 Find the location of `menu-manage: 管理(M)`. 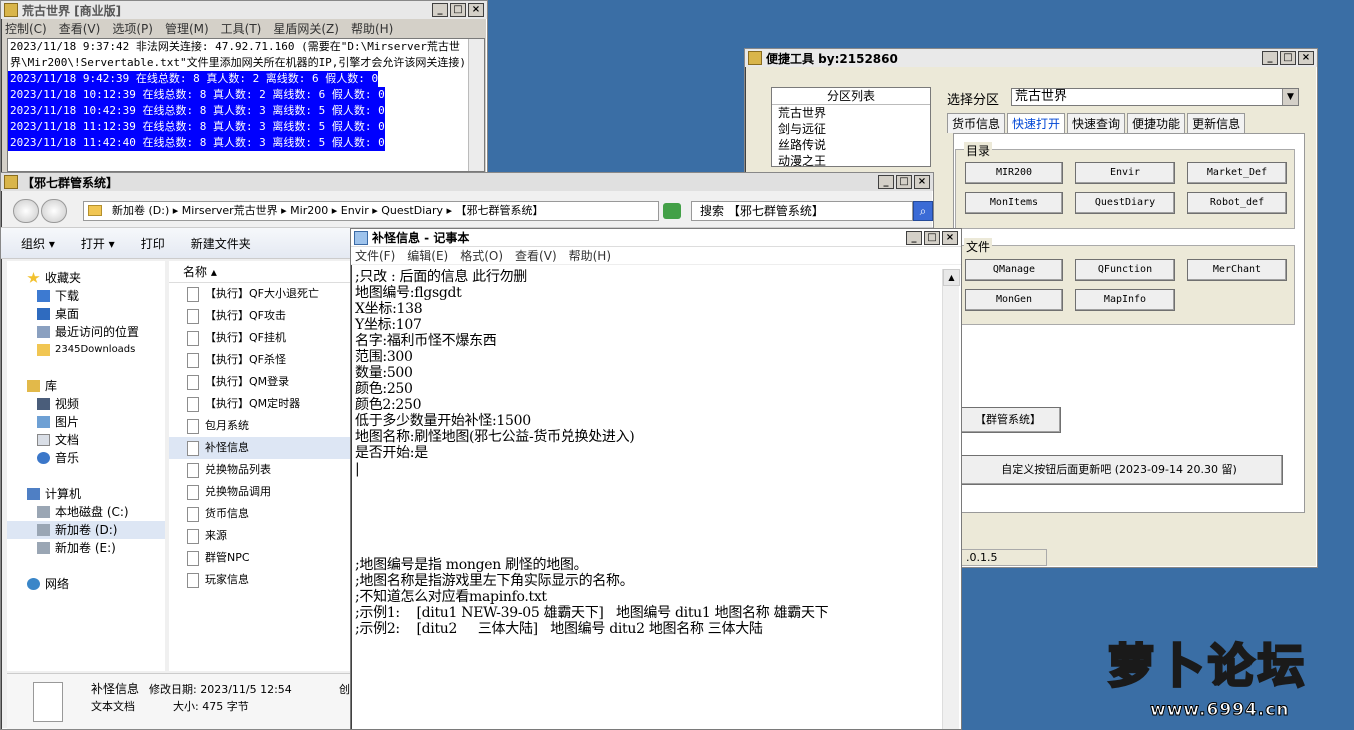

menu-manage: 管理(M) is located at coordinates (187, 28).